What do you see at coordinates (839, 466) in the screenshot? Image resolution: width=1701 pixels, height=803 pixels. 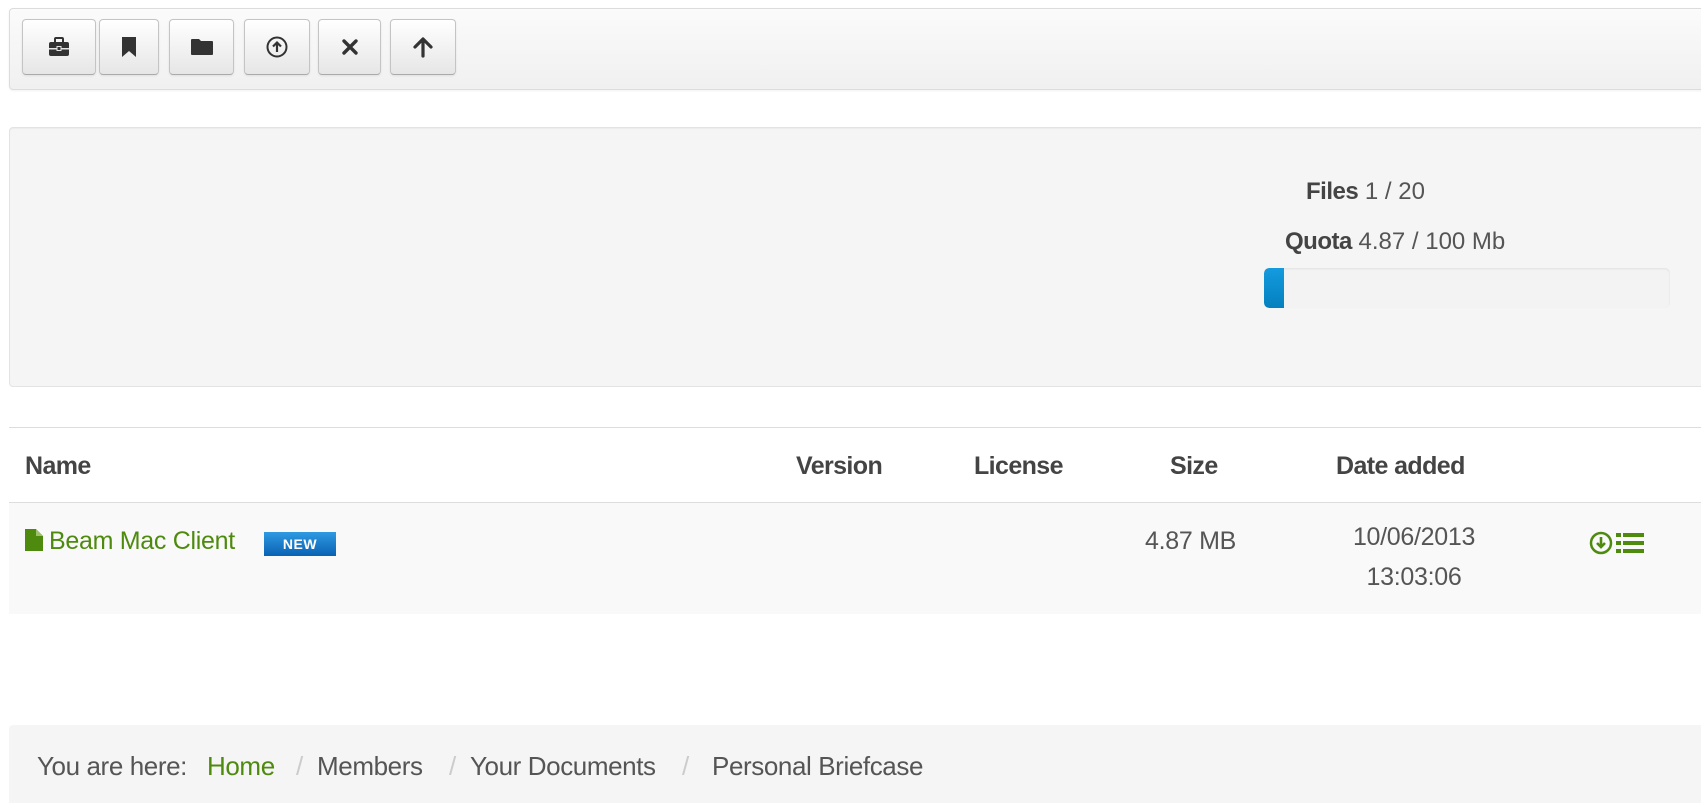 I see `column-version-header: Version` at bounding box center [839, 466].